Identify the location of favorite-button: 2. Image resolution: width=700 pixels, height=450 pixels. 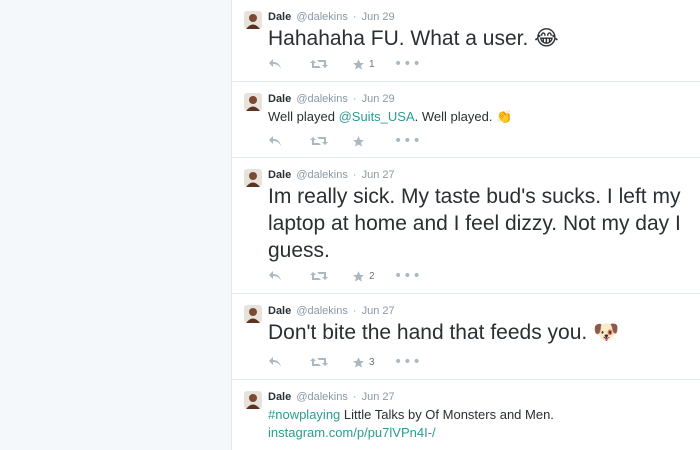
(373, 276).